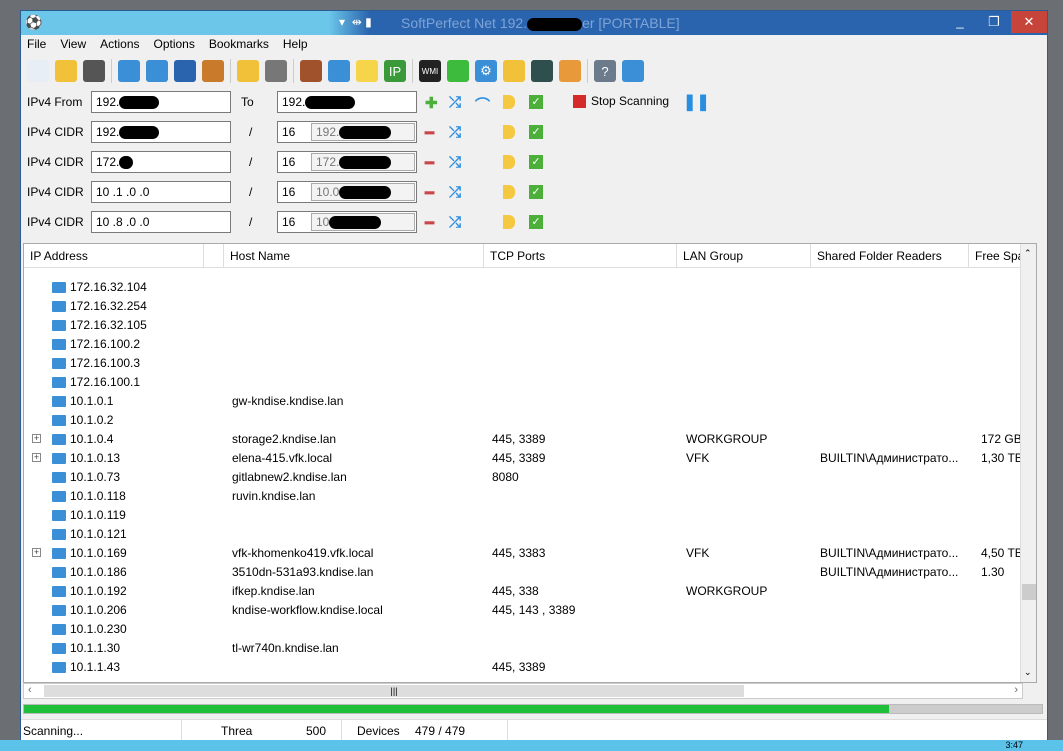  I want to click on column-header-tcp-ports: TCP Ports, so click(580, 256).